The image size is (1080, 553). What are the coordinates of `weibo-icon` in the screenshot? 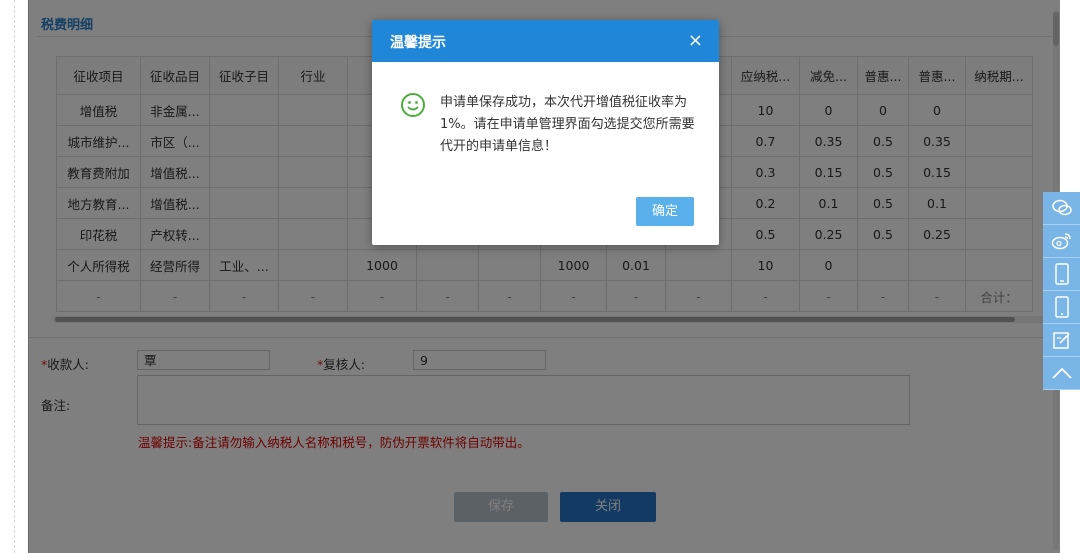 It's located at (1061, 241).